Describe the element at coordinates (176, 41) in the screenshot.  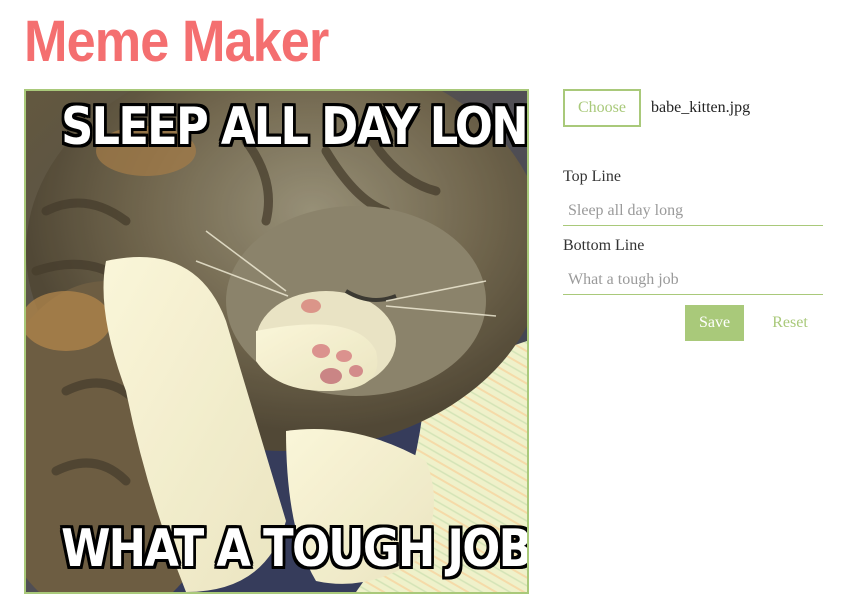
I see `app-title: Meme Maker` at that location.